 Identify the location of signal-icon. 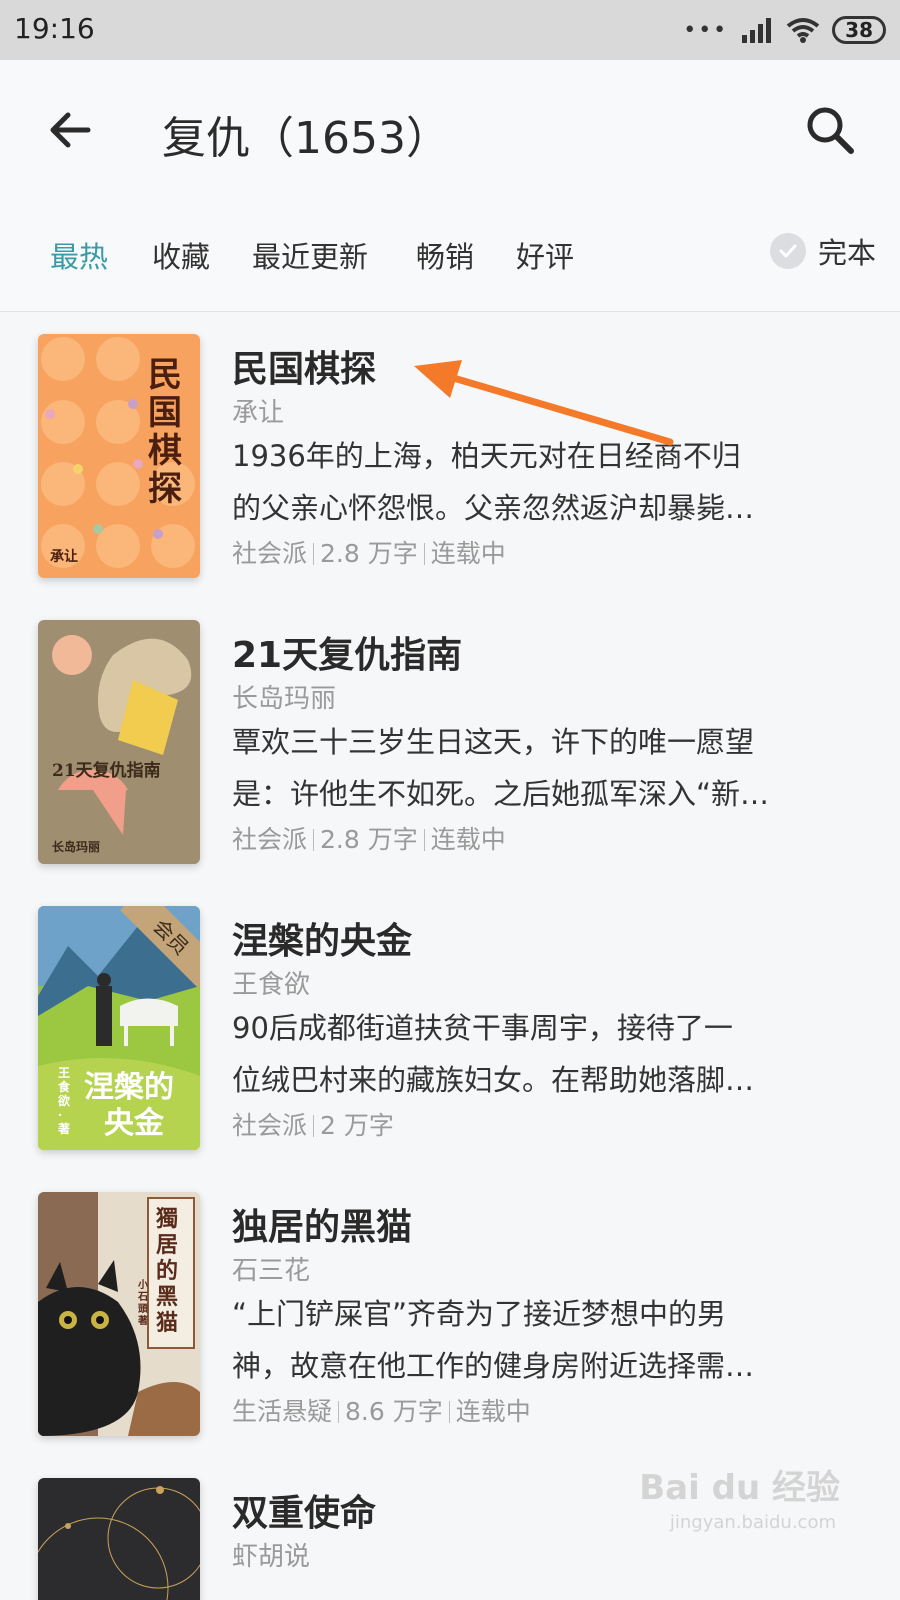
(757, 30).